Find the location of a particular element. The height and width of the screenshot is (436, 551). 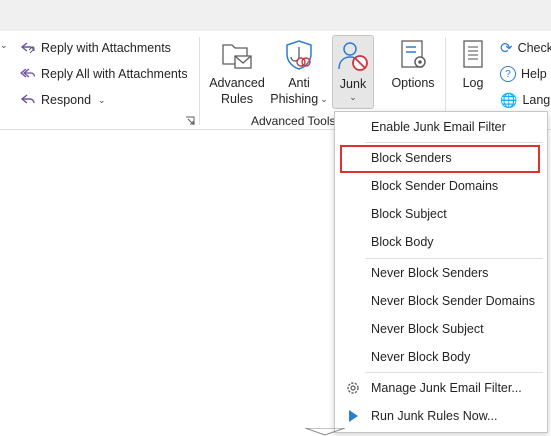

dialog-launcher-icon is located at coordinates (190, 121).